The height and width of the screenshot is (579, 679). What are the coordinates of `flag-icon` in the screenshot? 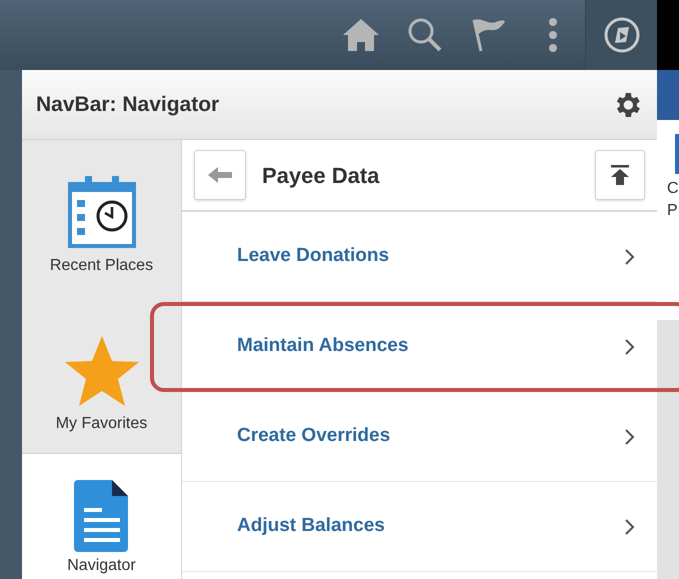 It's located at (489, 35).